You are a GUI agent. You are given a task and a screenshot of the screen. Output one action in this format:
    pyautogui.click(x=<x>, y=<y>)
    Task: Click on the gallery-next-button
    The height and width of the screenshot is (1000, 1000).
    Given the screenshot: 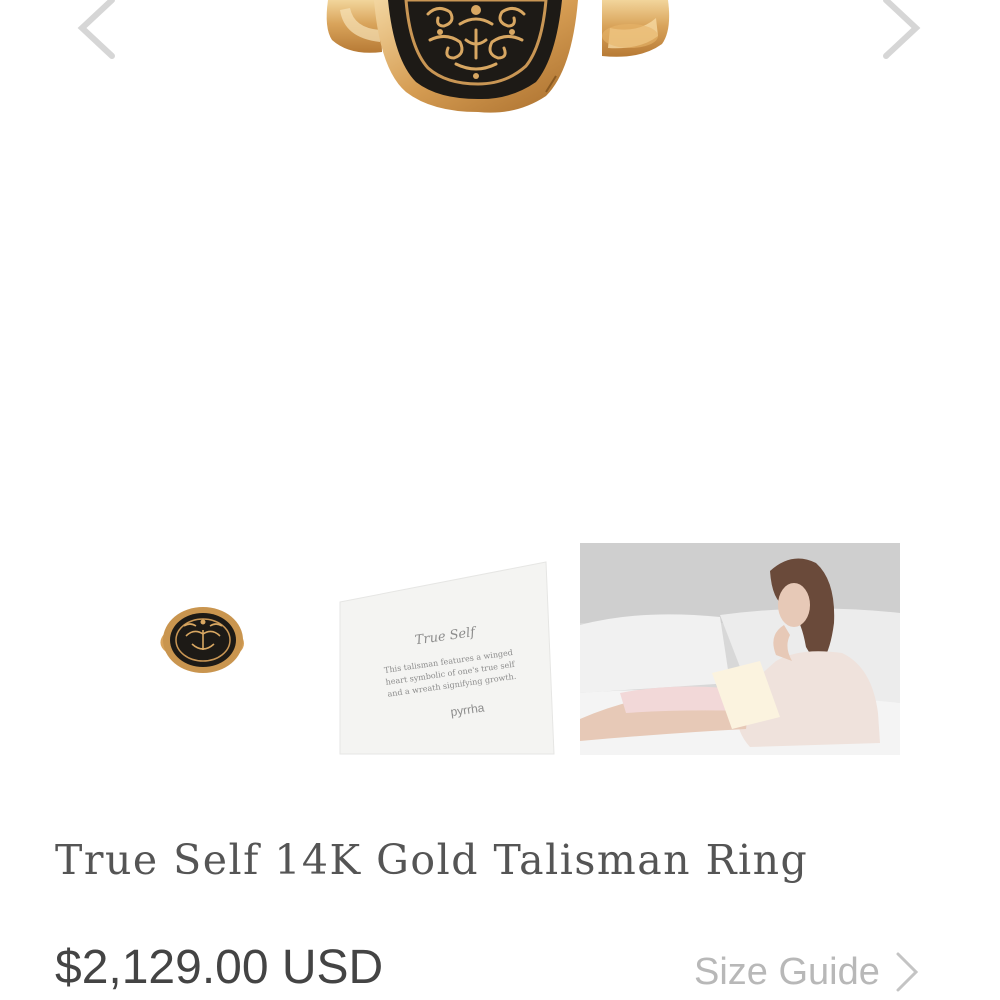 What is the action you would take?
    pyautogui.click(x=902, y=30)
    